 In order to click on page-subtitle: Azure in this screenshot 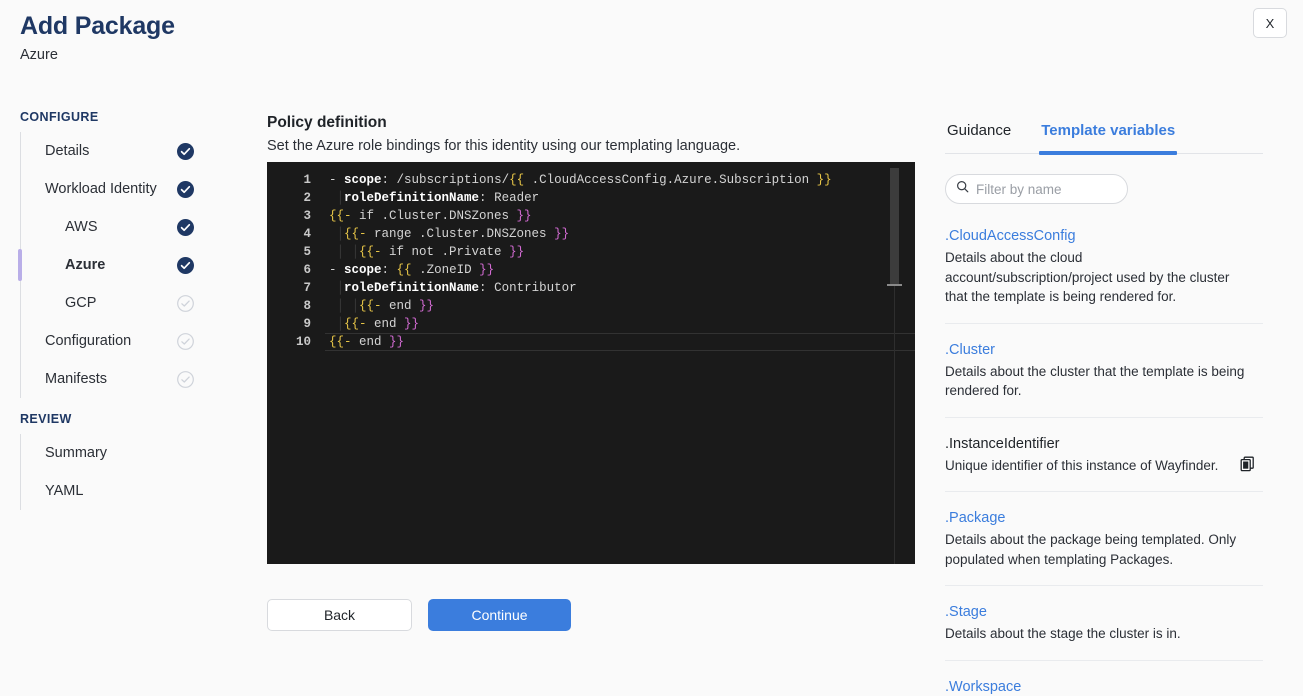, I will do `click(39, 55)`.